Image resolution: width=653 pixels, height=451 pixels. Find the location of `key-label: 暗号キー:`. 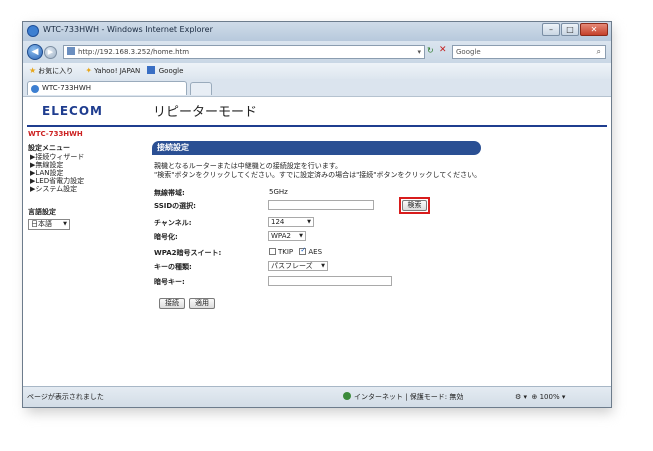

key-label: 暗号キー: is located at coordinates (169, 282).